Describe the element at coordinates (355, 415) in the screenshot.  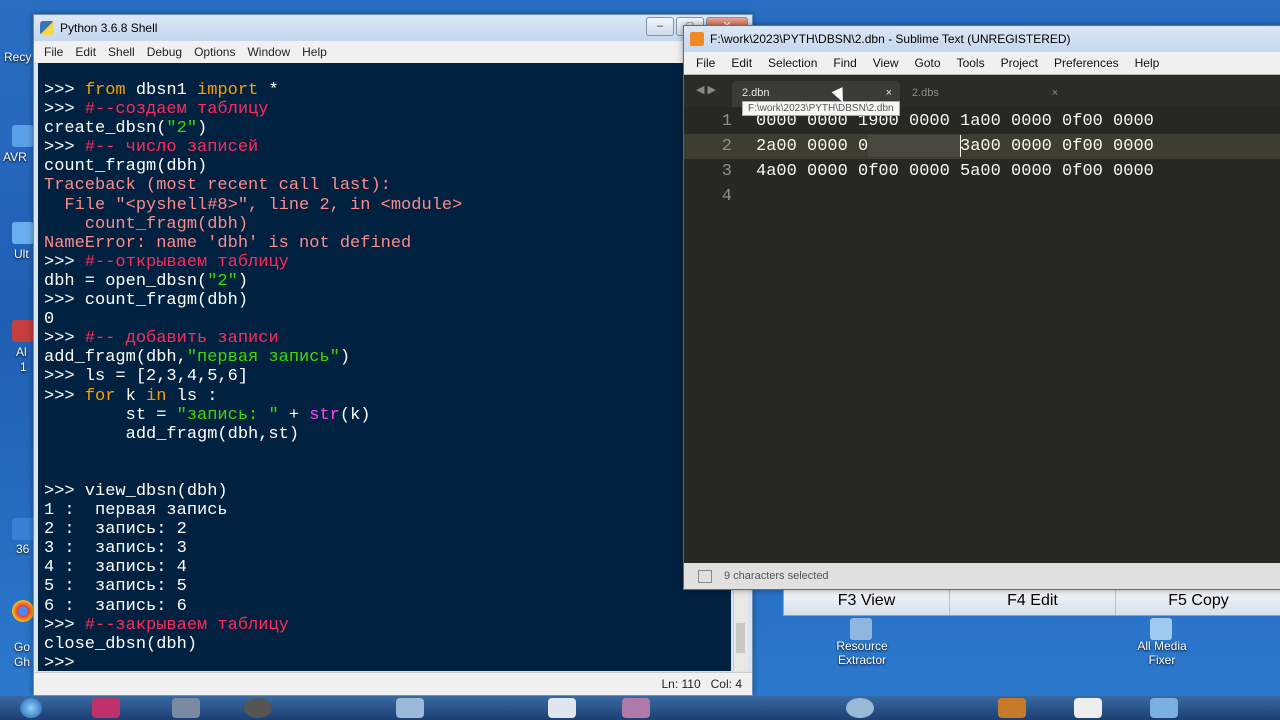
I see `shell-token: (k)` at that location.